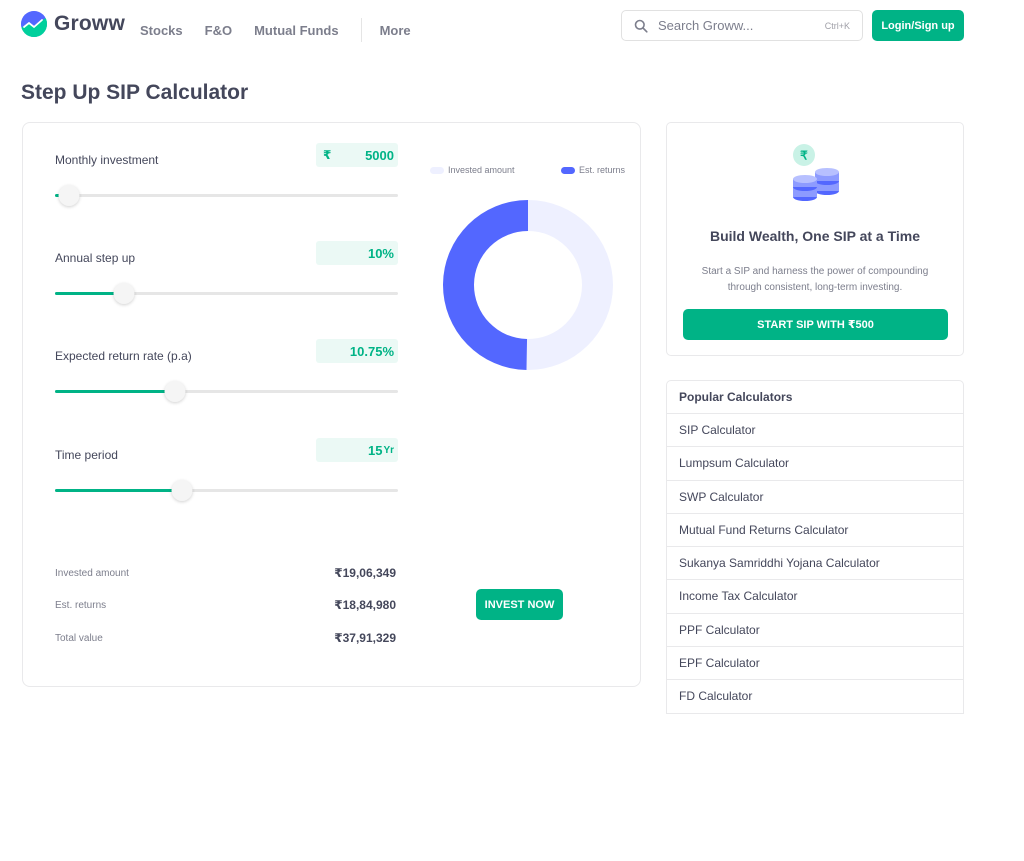  I want to click on list-item: FD Calculator, so click(815, 697).